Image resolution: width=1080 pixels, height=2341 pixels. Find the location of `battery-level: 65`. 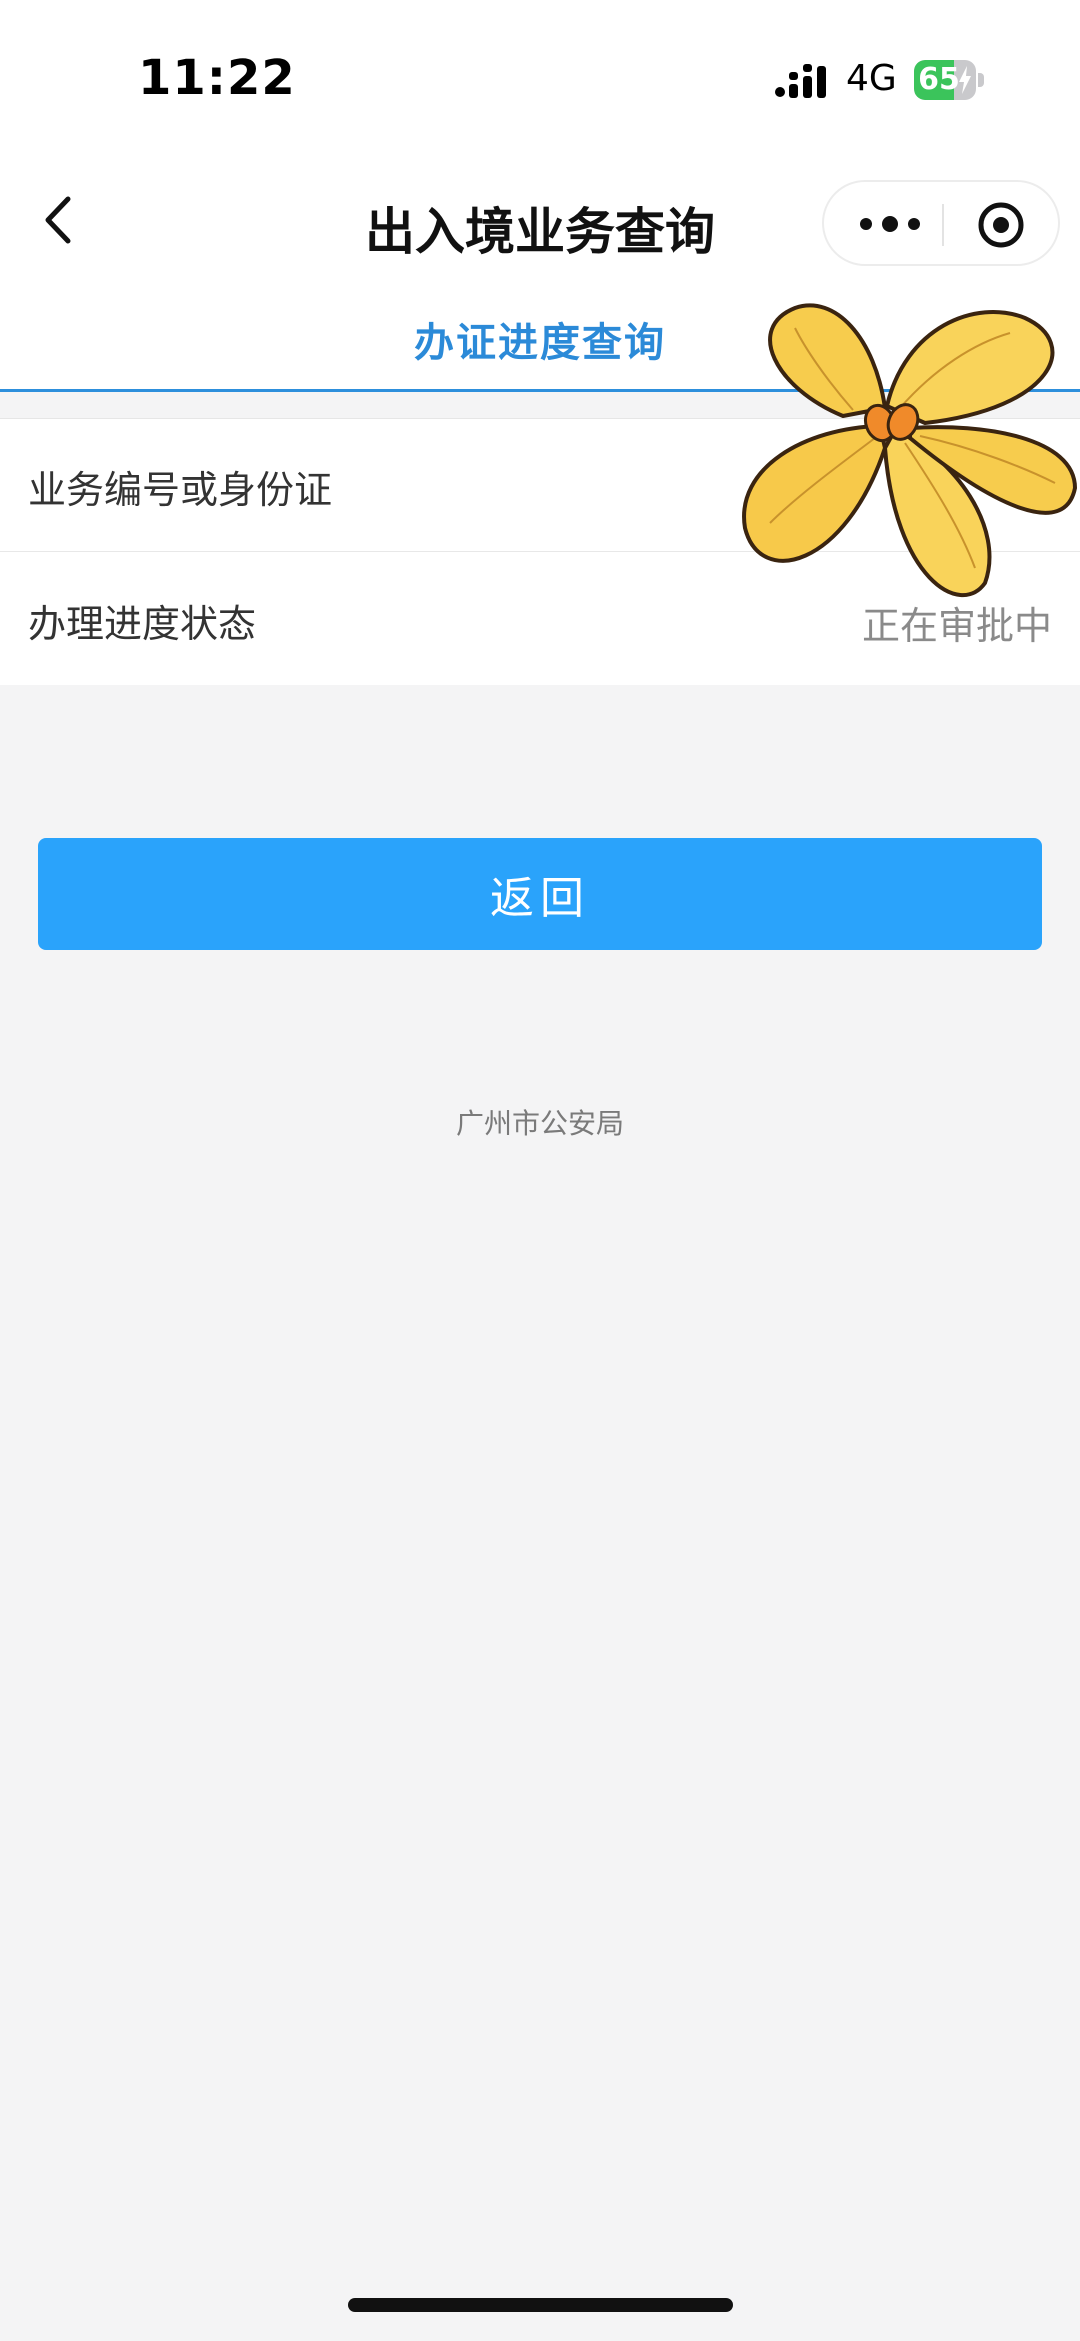

battery-level: 65 is located at coordinates (939, 79).